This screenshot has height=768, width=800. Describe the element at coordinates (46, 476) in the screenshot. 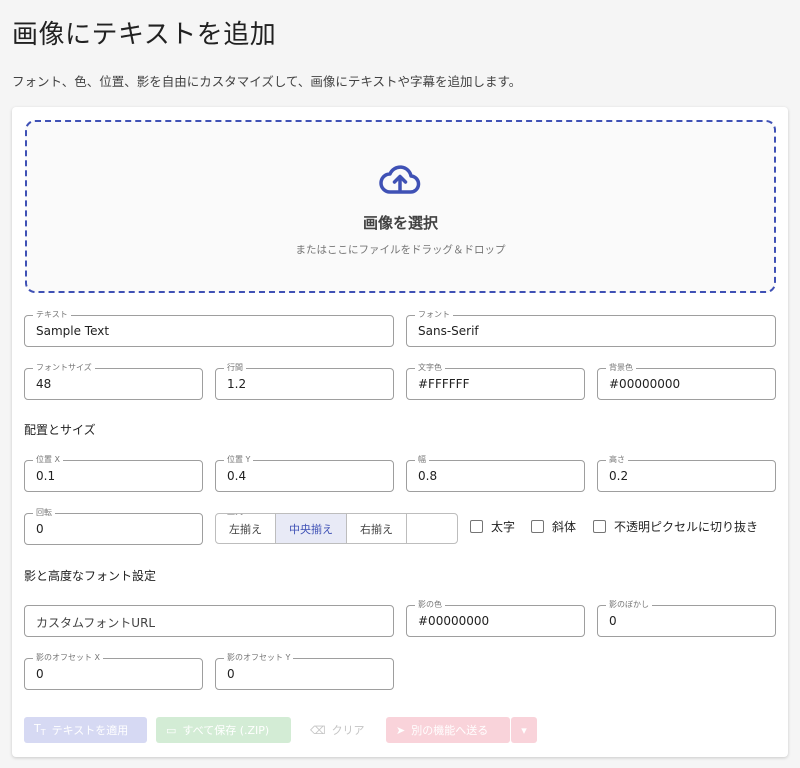

I see `pos-x-value: 0.1` at that location.